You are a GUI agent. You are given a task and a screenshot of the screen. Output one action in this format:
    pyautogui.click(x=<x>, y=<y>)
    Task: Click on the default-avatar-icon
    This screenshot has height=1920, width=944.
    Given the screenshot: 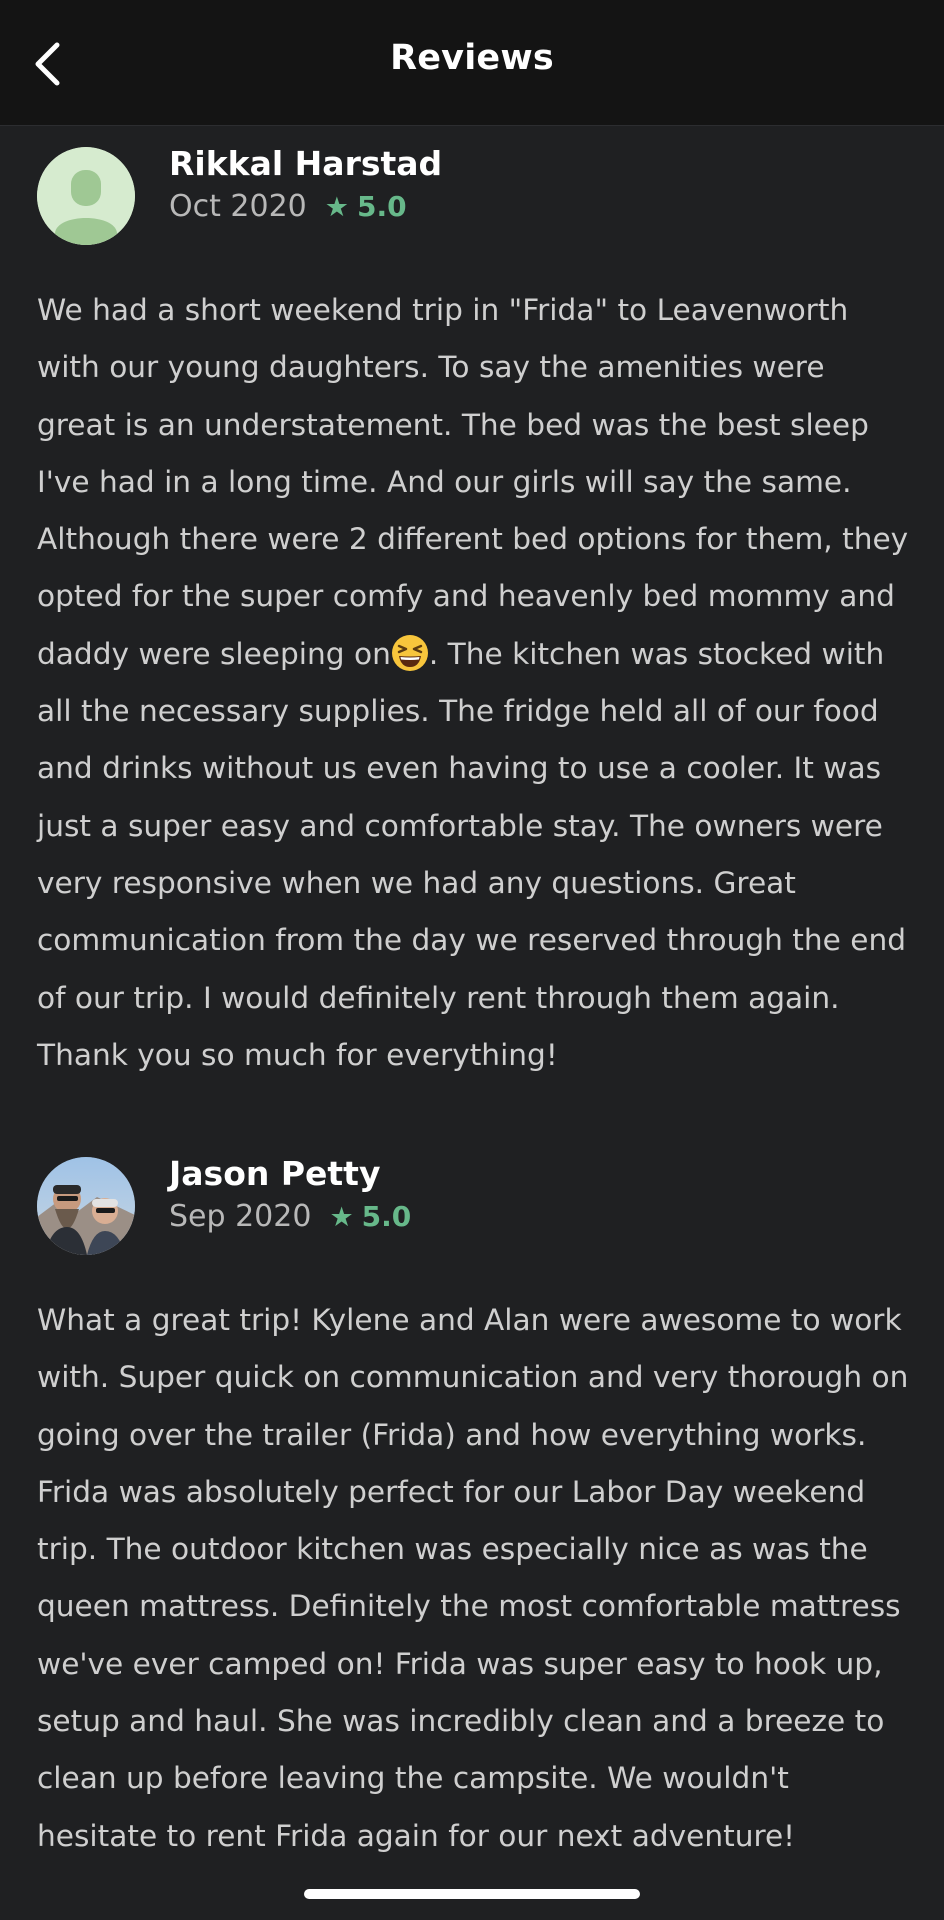 What is the action you would take?
    pyautogui.click(x=86, y=196)
    